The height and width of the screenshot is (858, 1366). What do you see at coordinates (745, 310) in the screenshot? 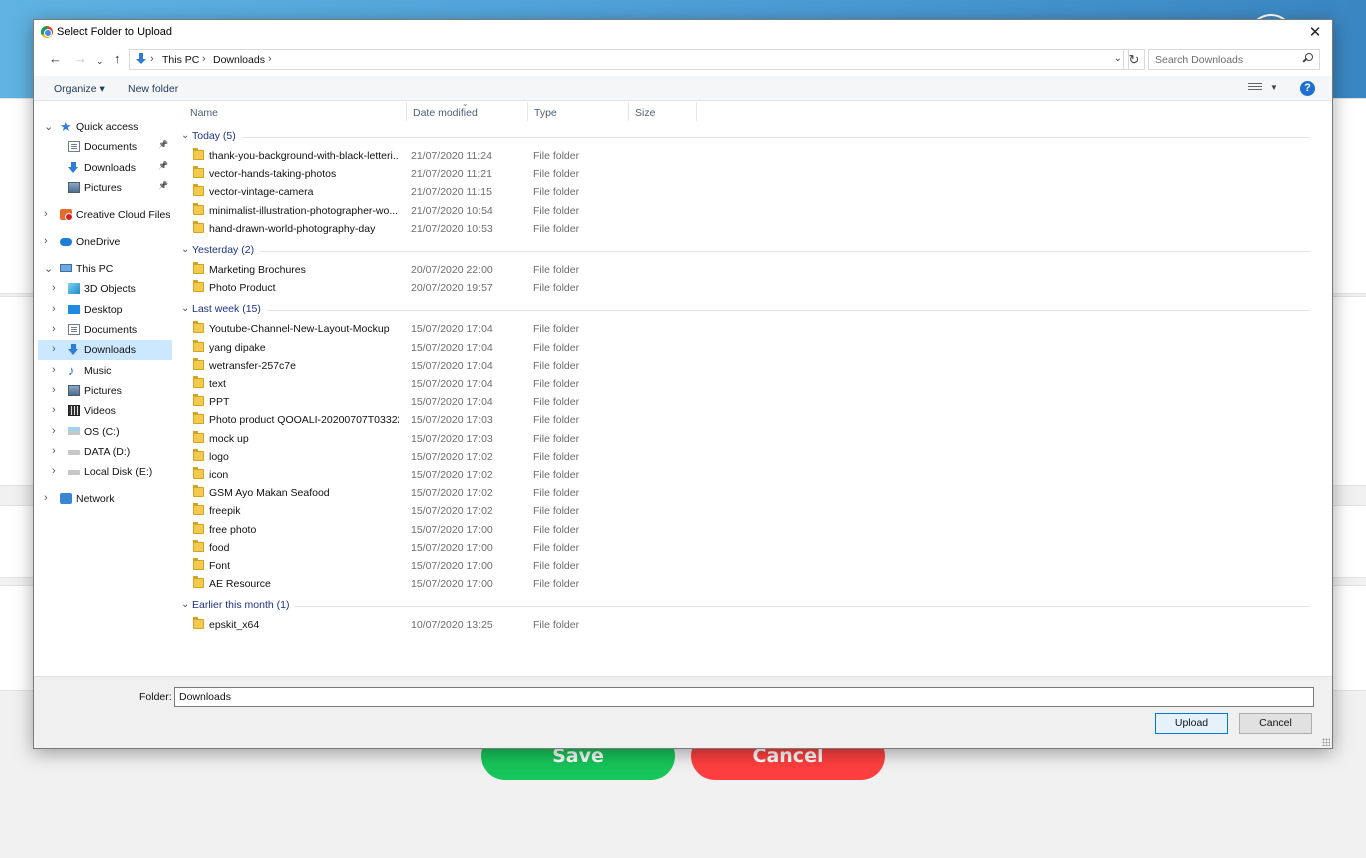
I see `group-header: ⌄ Last week (15)` at bounding box center [745, 310].